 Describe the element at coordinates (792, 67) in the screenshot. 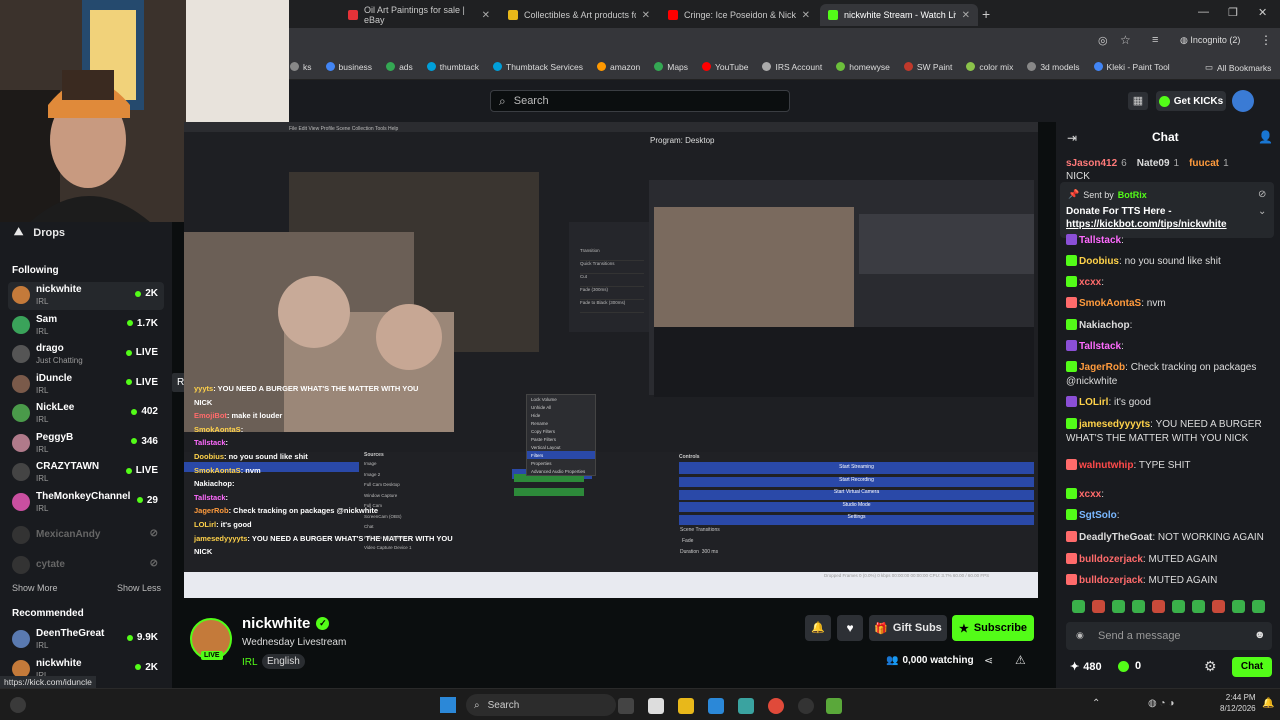

I see `bookmark-item: IRS Account` at that location.